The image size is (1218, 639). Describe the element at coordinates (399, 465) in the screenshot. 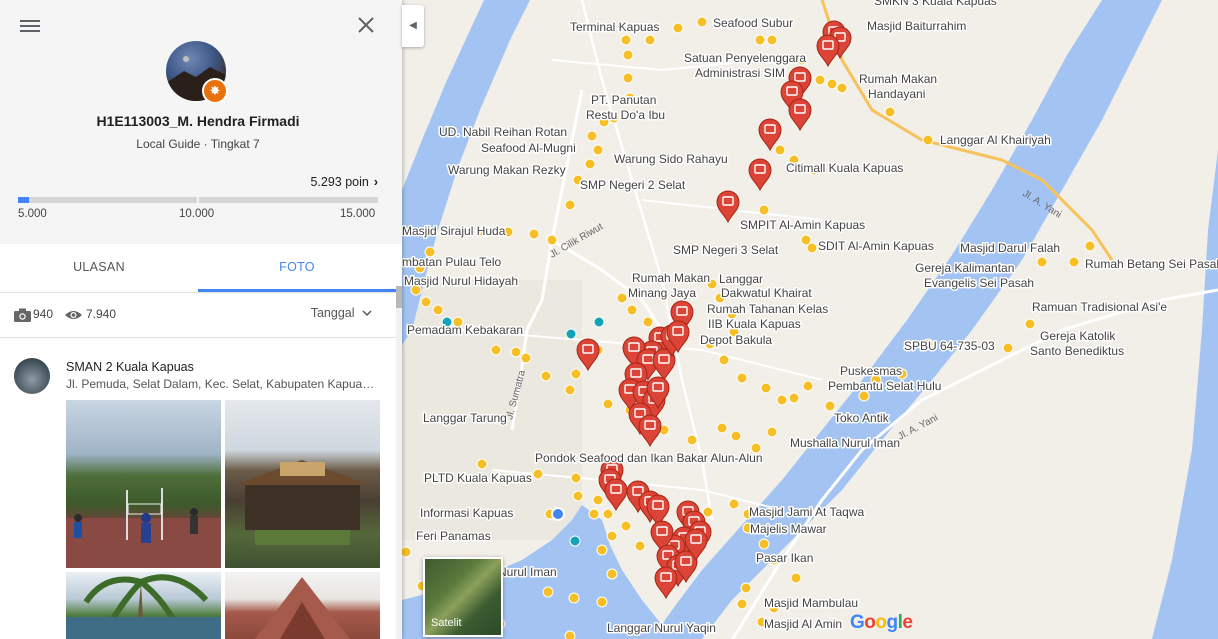

I see `scrollbar-track` at that location.